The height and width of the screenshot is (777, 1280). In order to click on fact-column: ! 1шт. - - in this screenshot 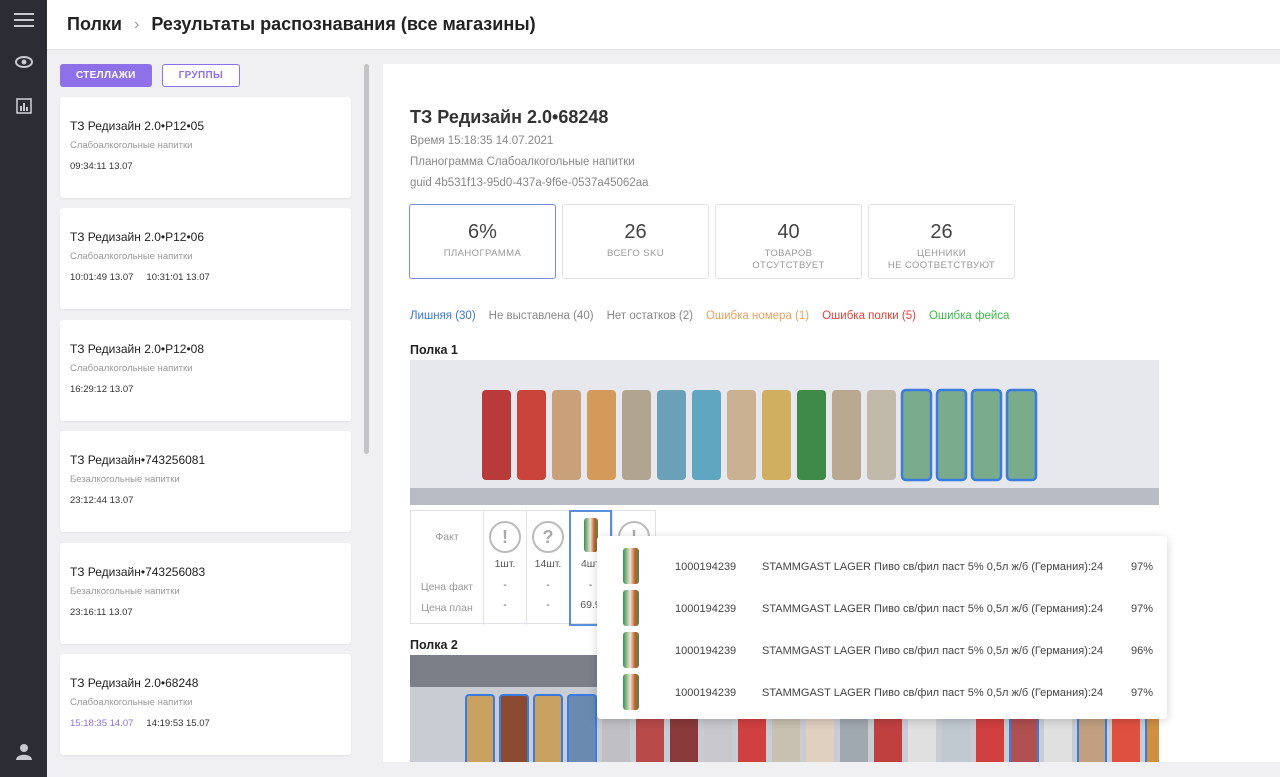, I will do `click(504, 568)`.